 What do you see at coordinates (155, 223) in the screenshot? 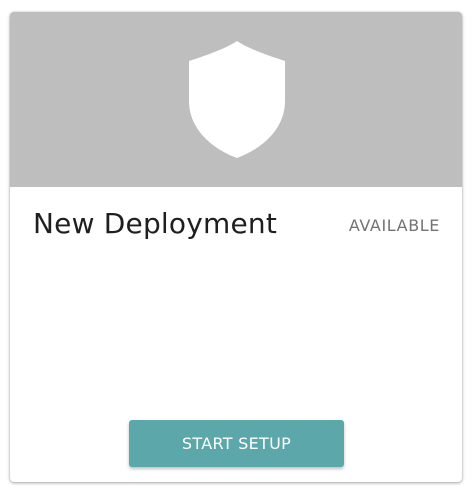
I see `card-title: New Deployment` at bounding box center [155, 223].